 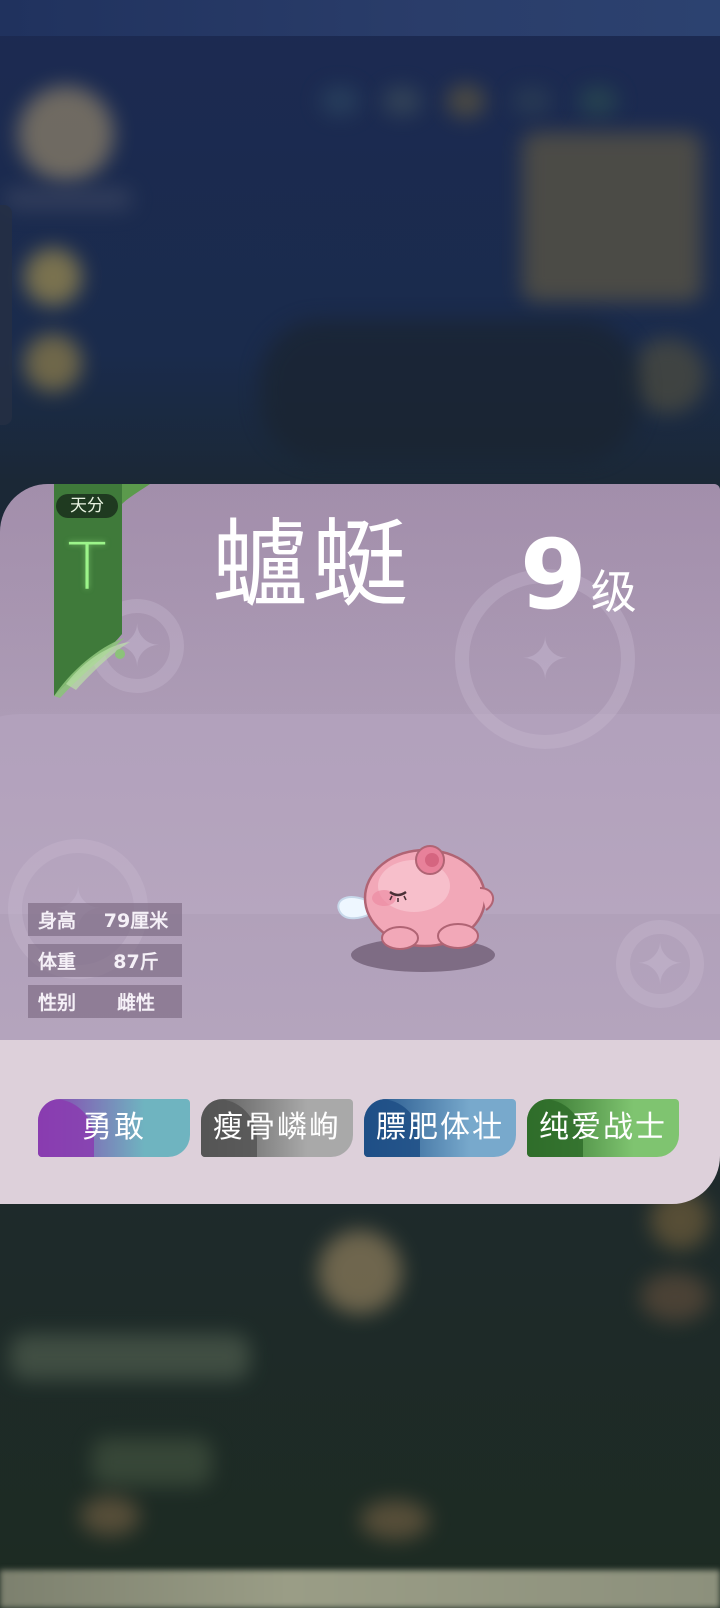 I want to click on bottom-dock, so click(x=360, y=1589).